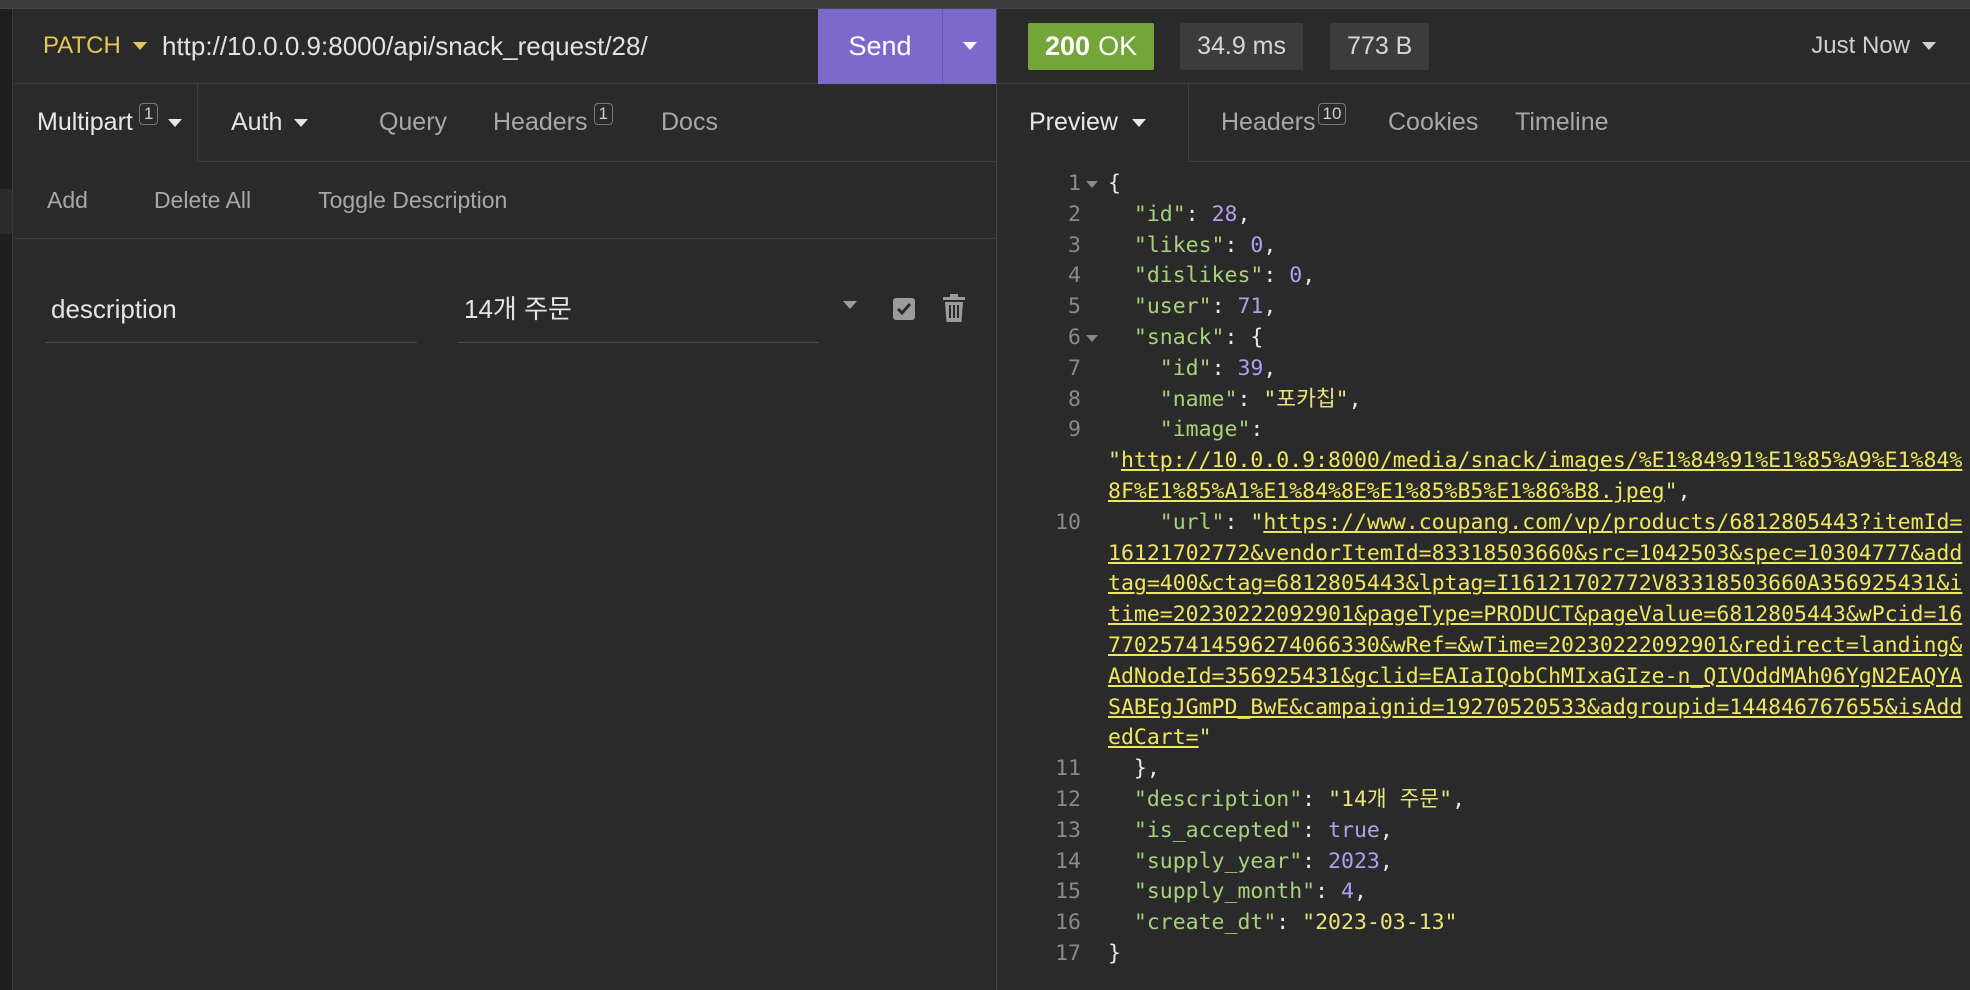 Image resolution: width=1970 pixels, height=990 pixels. I want to click on tab-label: Query, so click(413, 122).